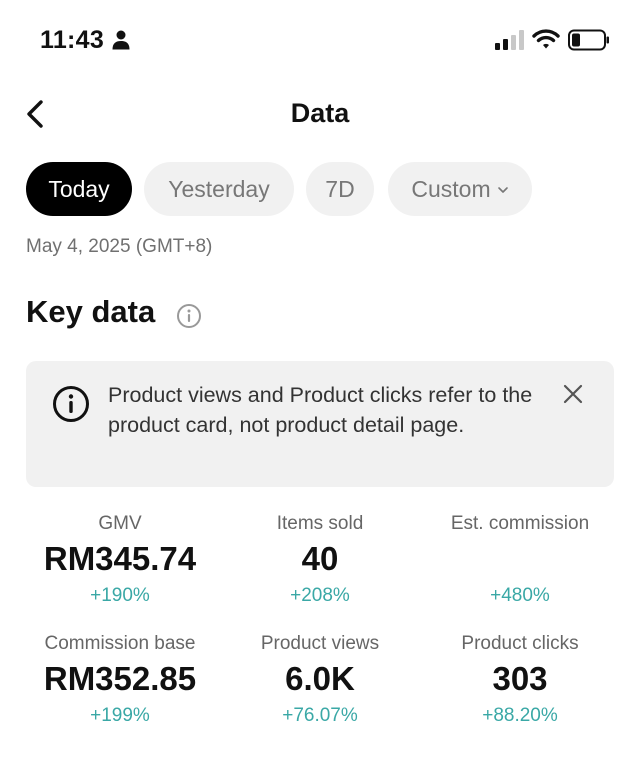 The width and height of the screenshot is (640, 765). Describe the element at coordinates (320, 643) in the screenshot. I see `metric-label: Product views` at that location.